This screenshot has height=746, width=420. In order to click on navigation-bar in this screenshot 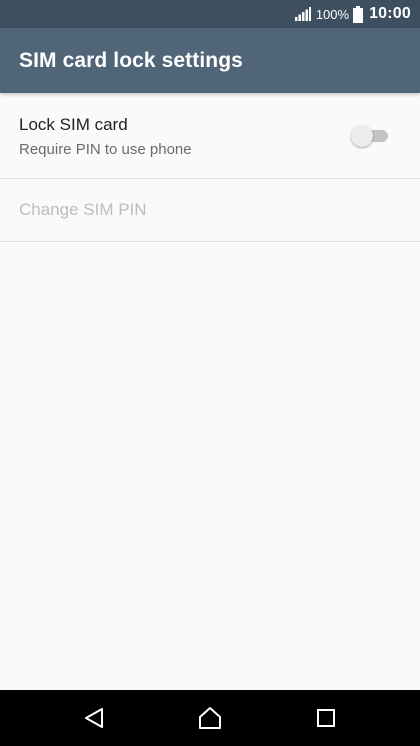, I will do `click(210, 718)`.